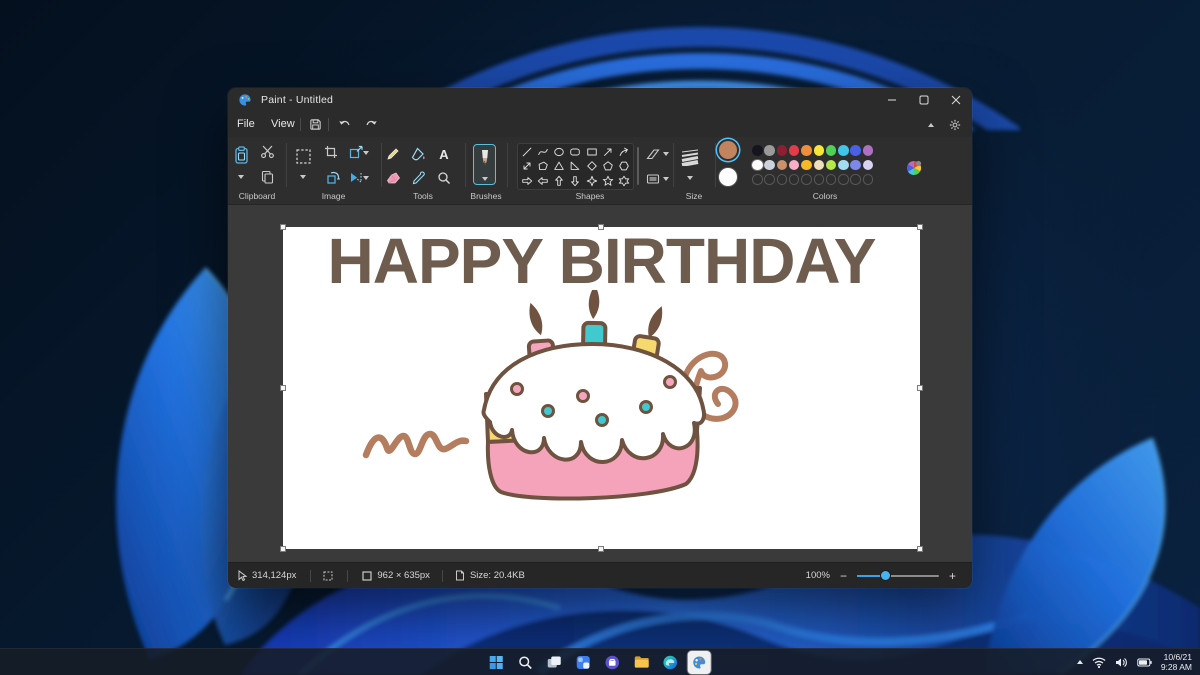 The width and height of the screenshot is (1200, 675). Describe the element at coordinates (843, 164) in the screenshot. I see `color-swatch-#a2dcf2` at that location.